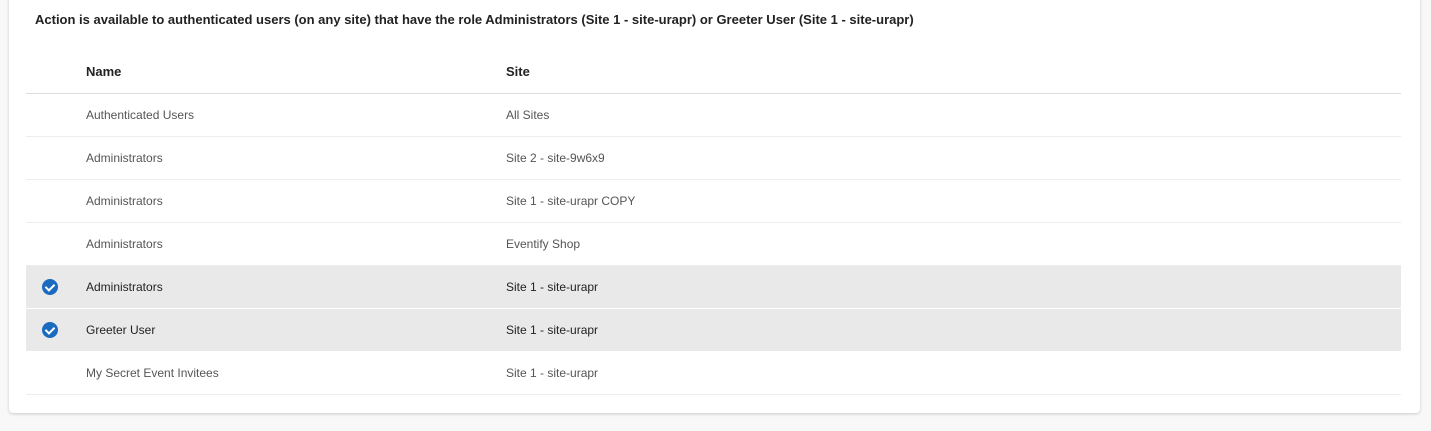  Describe the element at coordinates (296, 115) in the screenshot. I see `role-name: Authenticated Users` at that location.